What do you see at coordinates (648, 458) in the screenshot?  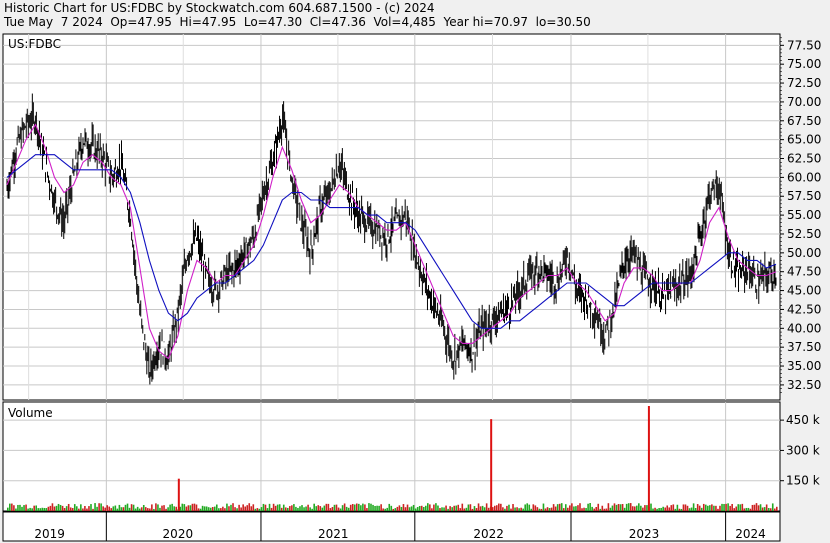 I see `volume-spike-2023` at bounding box center [648, 458].